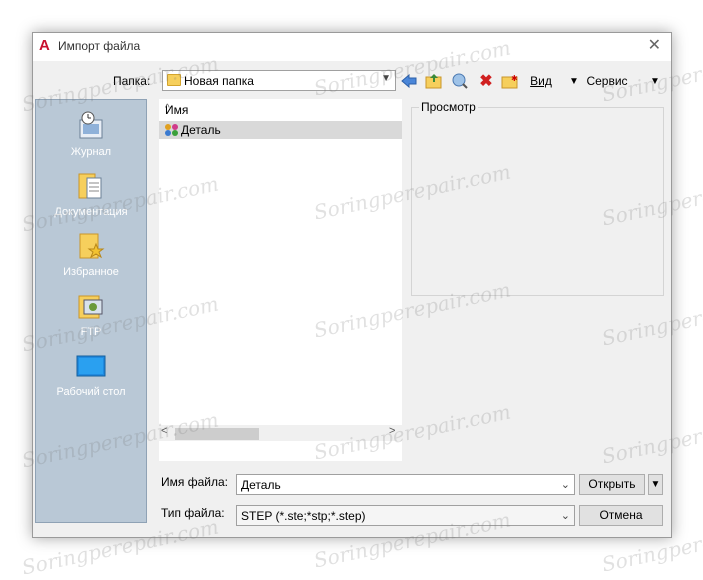 The height and width of the screenshot is (580, 703). I want to click on tools-chevron-down-icon: ▼, so click(655, 81).